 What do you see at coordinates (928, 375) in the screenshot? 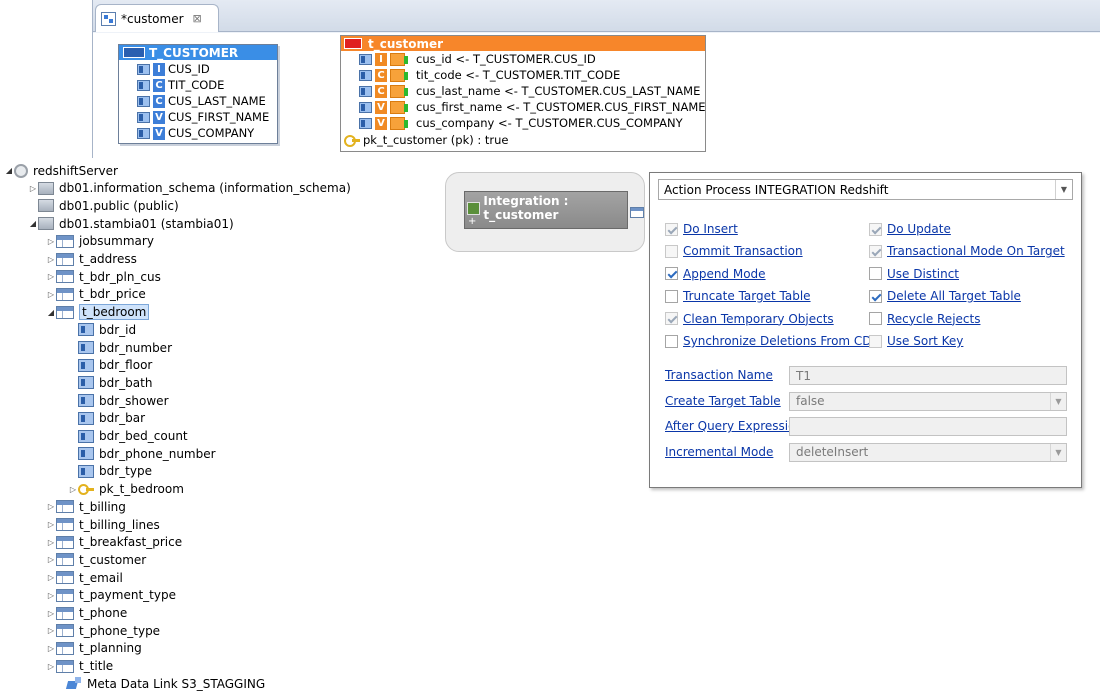
I see `property-field-transaction-name: T1` at bounding box center [928, 375].